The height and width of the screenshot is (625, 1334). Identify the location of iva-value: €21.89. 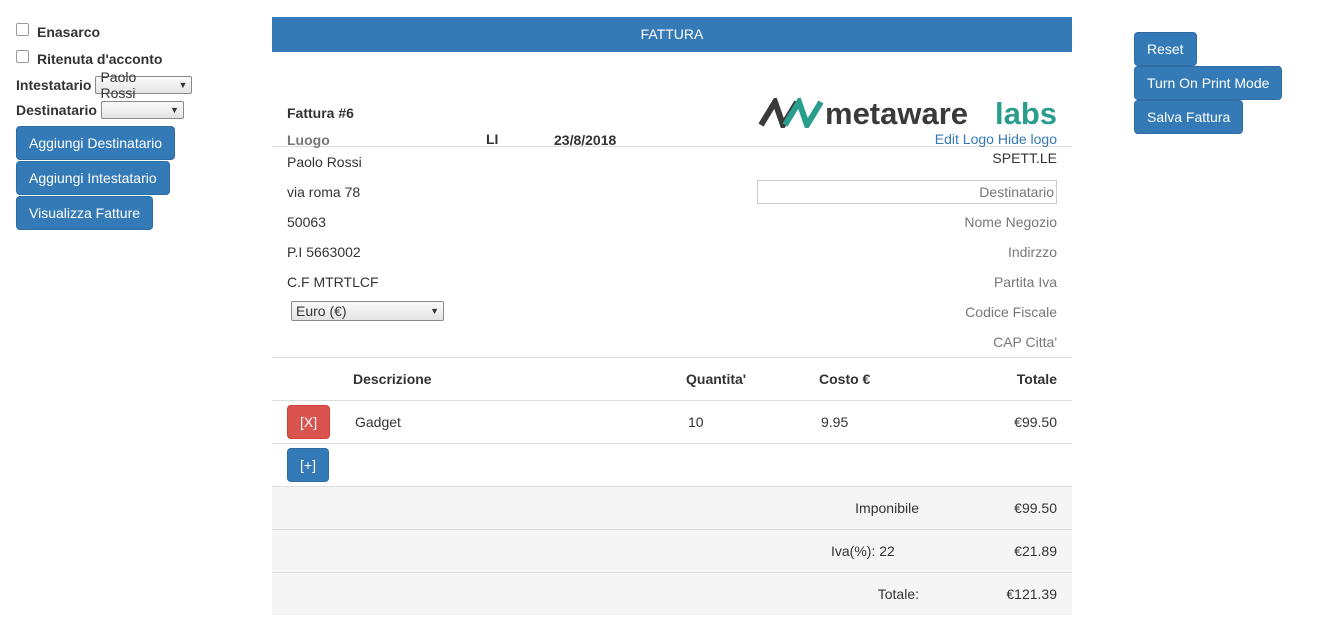
(995, 551).